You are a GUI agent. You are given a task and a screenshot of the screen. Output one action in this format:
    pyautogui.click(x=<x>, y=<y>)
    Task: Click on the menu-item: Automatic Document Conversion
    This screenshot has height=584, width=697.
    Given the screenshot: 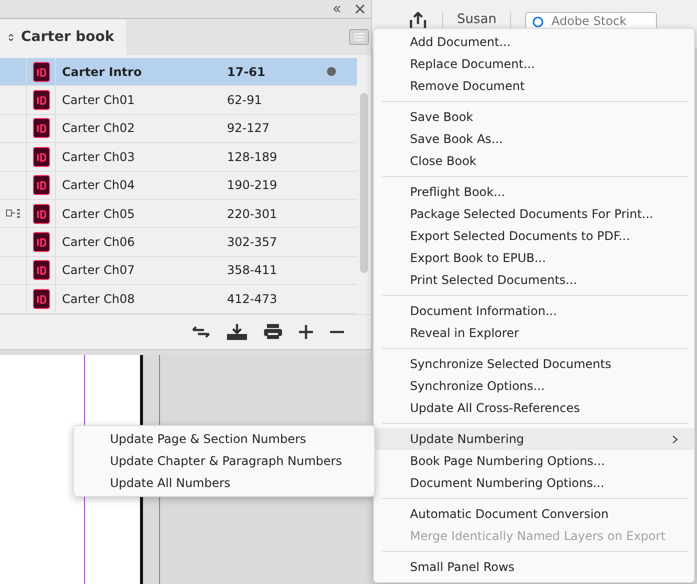 What is the action you would take?
    pyautogui.click(x=534, y=514)
    